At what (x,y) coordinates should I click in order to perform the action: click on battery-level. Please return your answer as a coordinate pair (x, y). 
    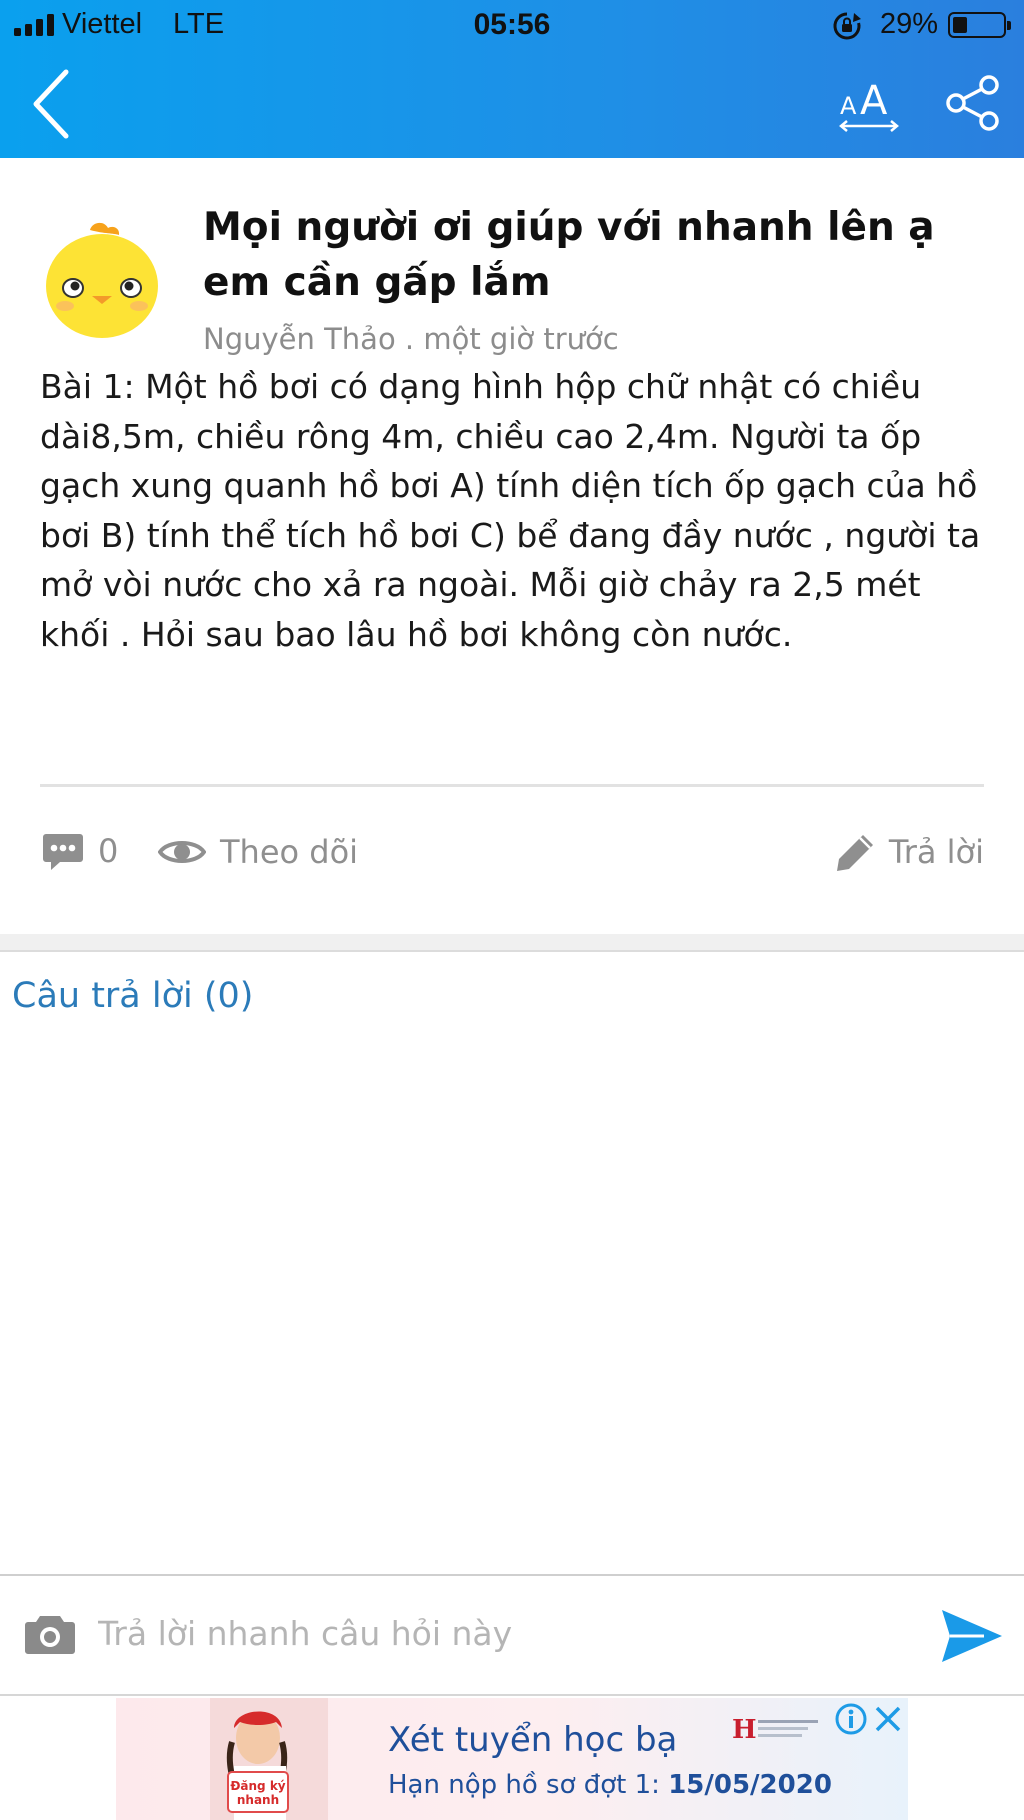
    Looking at the image, I should click on (960, 25).